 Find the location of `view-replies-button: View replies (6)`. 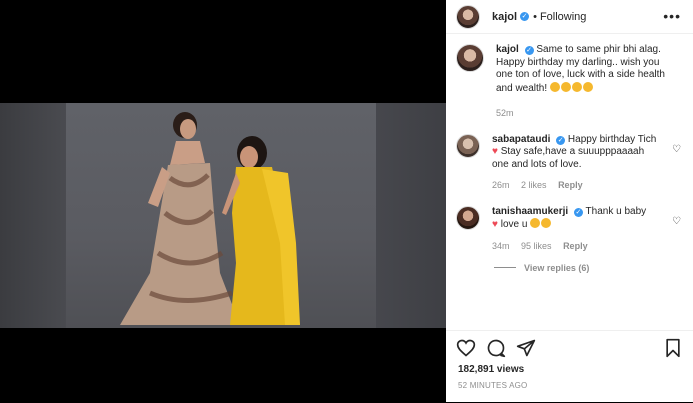

view-replies-button: View replies (6) is located at coordinates (588, 268).